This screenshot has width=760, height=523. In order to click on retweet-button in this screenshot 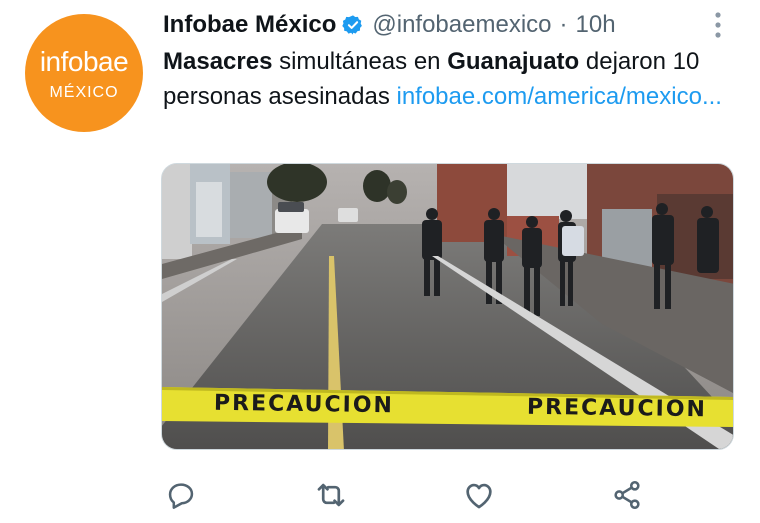, I will do `click(331, 495)`.